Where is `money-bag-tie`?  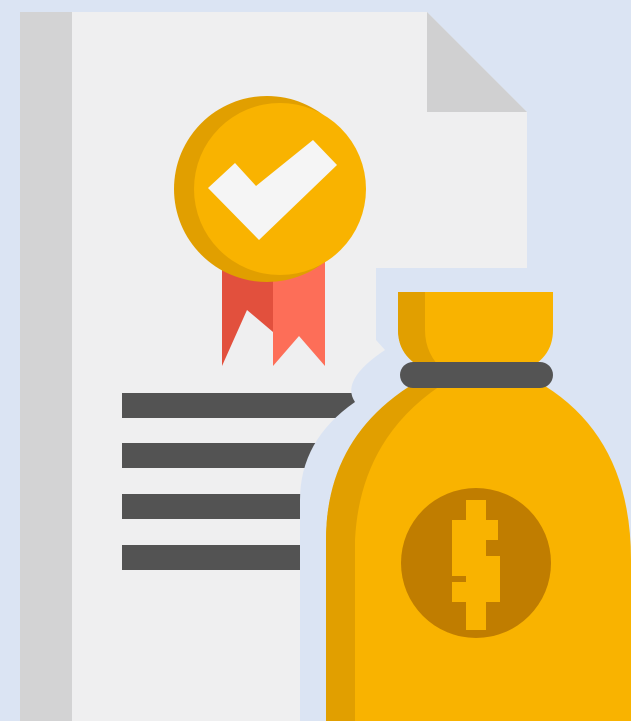 money-bag-tie is located at coordinates (476, 375).